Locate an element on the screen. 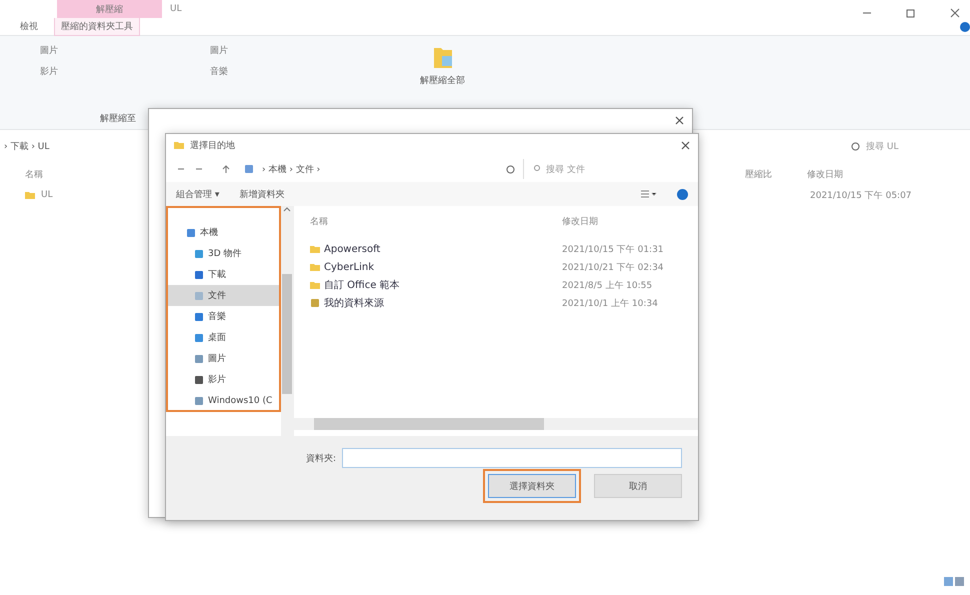 The height and width of the screenshot is (595, 970). file-name: 自訂 Office 範本 is located at coordinates (362, 285).